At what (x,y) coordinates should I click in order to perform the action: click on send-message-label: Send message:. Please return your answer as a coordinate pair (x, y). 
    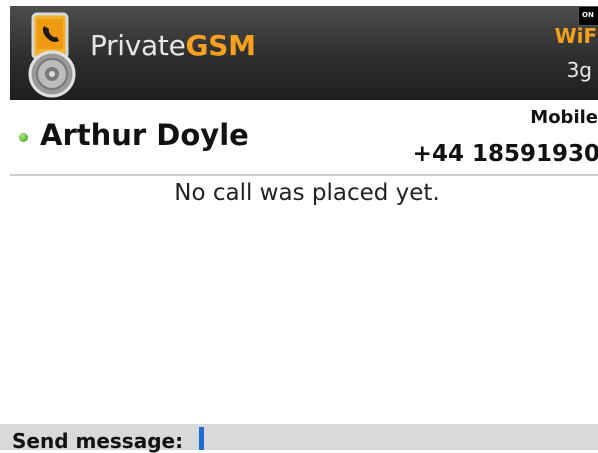
    Looking at the image, I should click on (98, 441).